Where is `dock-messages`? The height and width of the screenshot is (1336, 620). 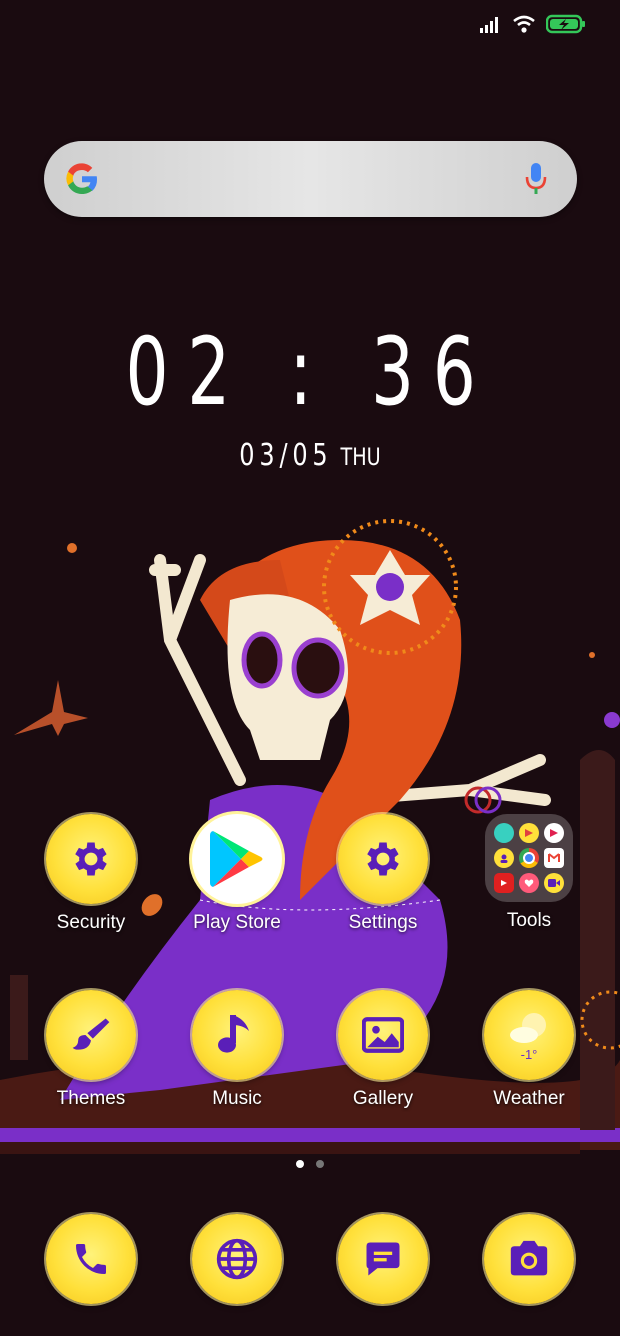
dock-messages is located at coordinates (383, 1259).